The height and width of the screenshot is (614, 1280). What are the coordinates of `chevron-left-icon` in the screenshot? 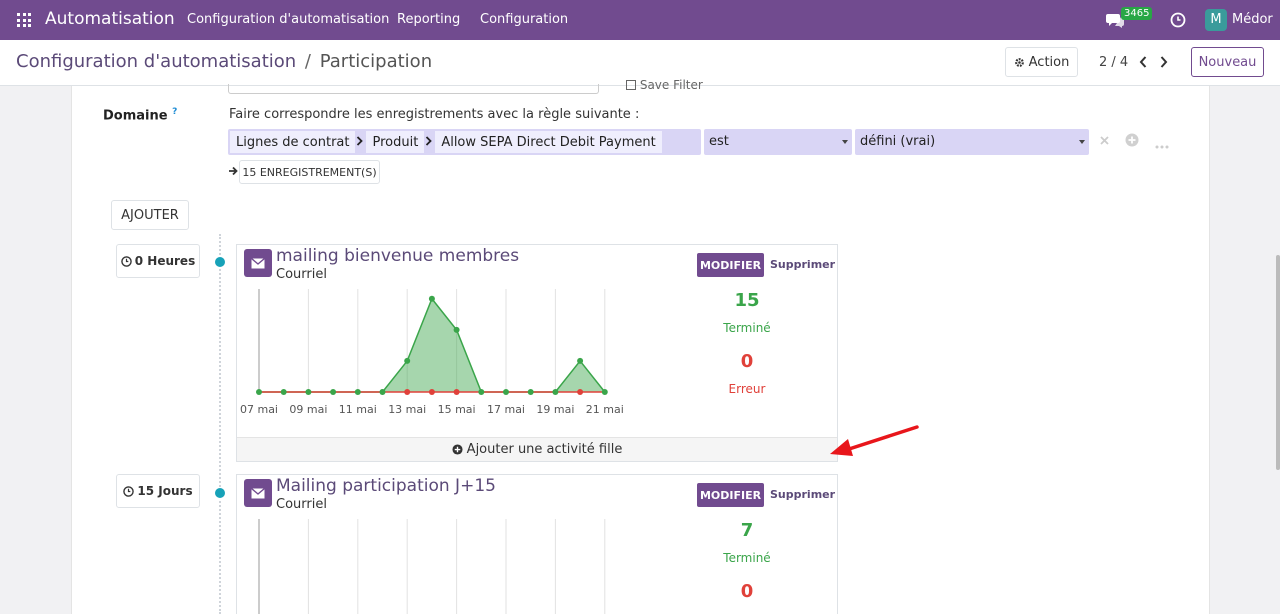 It's located at (1143, 62).